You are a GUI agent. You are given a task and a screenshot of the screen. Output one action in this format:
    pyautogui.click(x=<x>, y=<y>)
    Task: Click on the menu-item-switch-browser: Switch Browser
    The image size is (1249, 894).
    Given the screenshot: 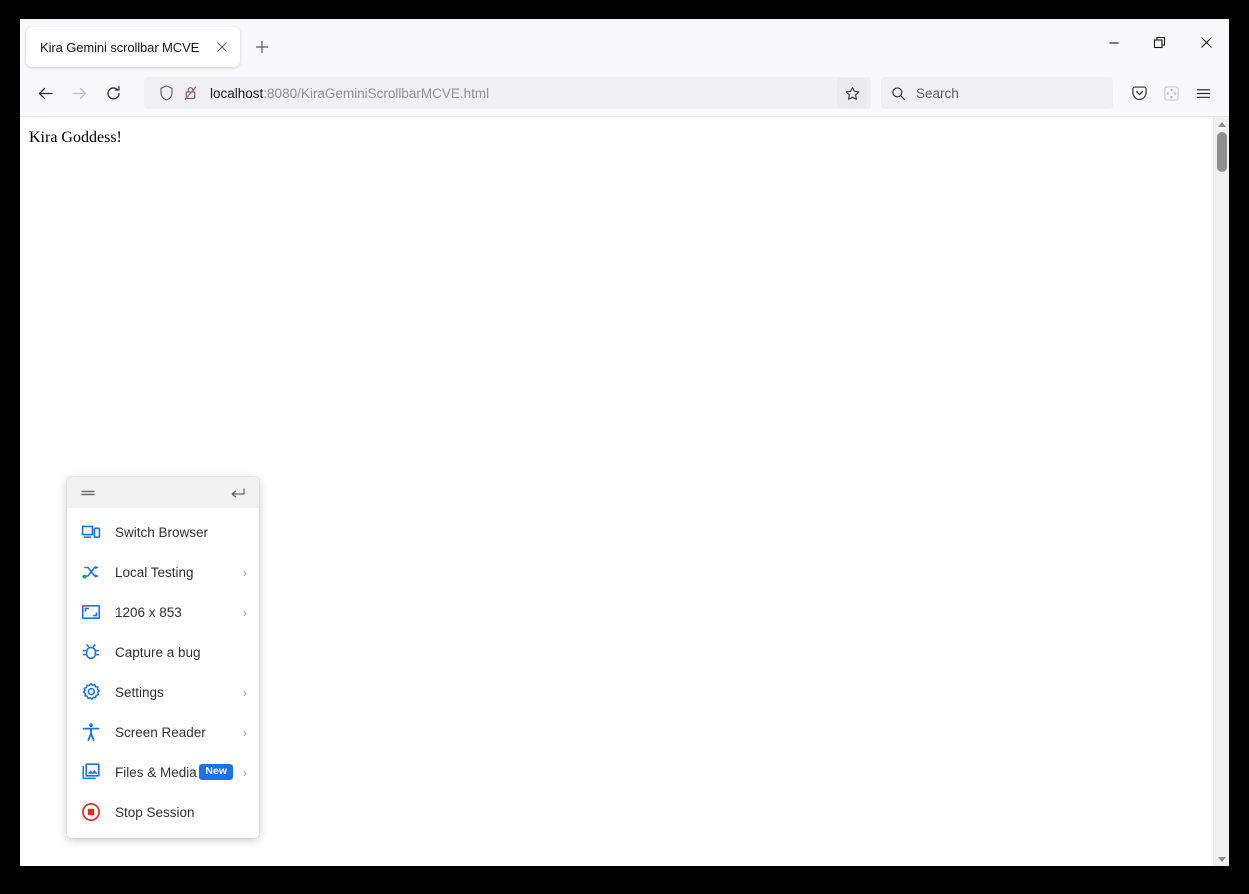 What is the action you would take?
    pyautogui.click(x=163, y=532)
    